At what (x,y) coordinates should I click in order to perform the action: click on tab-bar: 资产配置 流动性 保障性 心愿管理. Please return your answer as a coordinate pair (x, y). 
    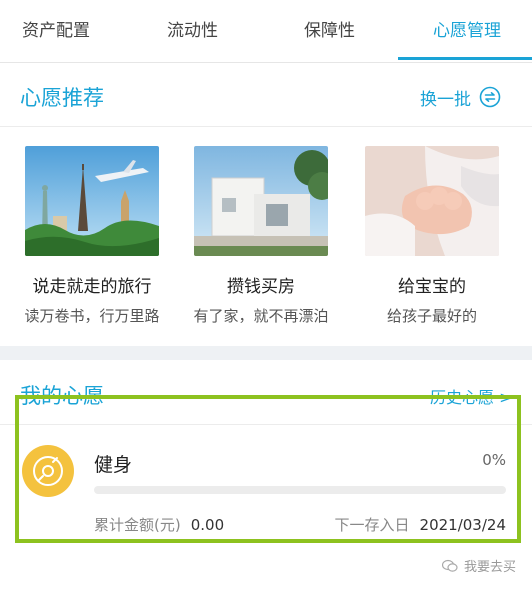
    Looking at the image, I should click on (266, 31).